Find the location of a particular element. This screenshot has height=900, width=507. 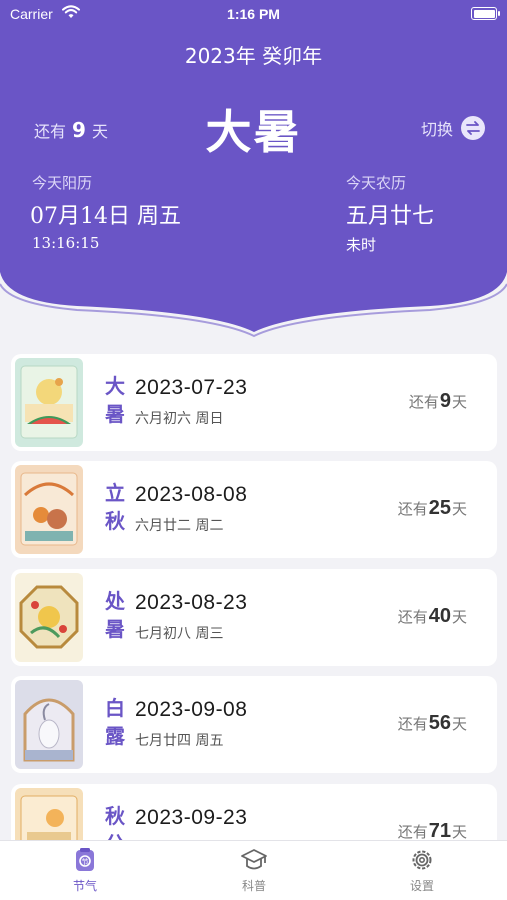

term-card-liqiu: 立秋 2023-08-08 六月廿二 周二 还有 25 天 is located at coordinates (254, 509).